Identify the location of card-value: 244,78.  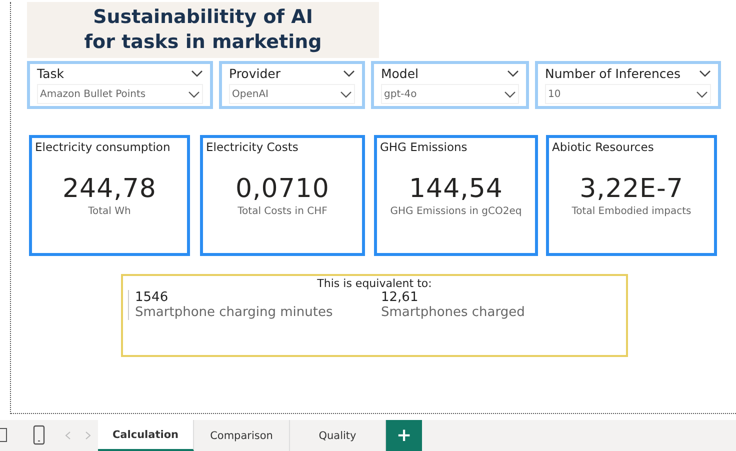
(110, 189).